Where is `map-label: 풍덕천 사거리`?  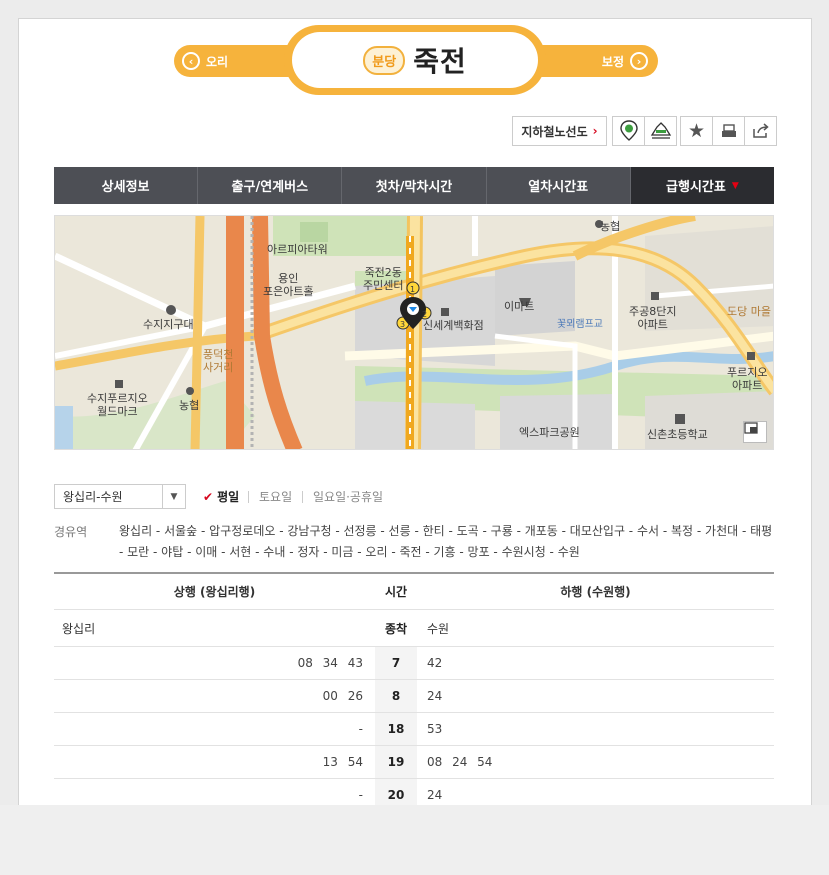 map-label: 풍덕천 사거리 is located at coordinates (218, 361).